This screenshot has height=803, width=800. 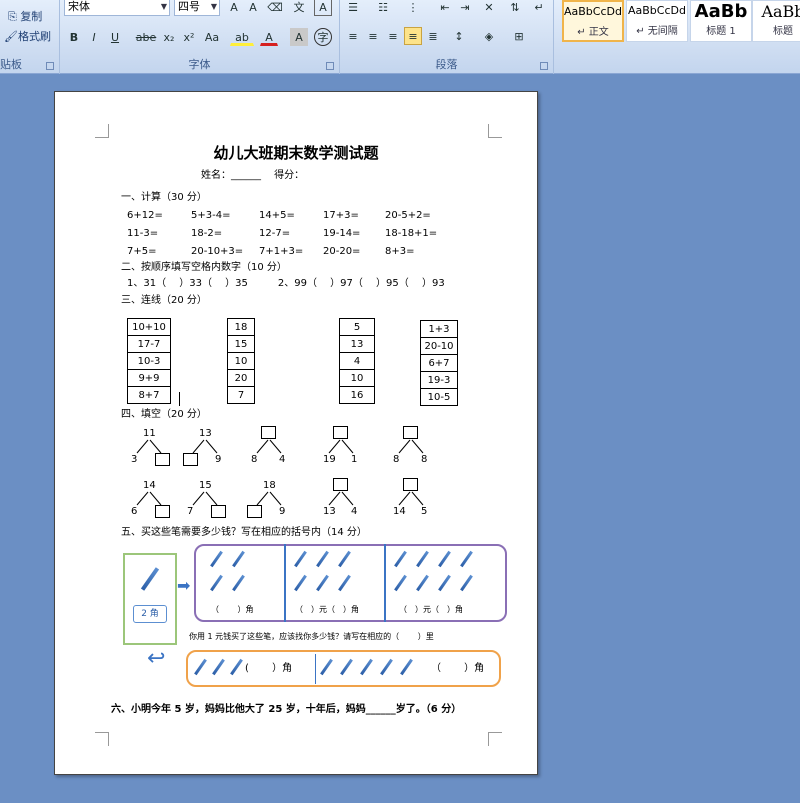 I want to click on change-question: 你用 1 元钱买了这些笔，应该找你多少钱？请写在相应的（ ）里, so click(x=311, y=636).